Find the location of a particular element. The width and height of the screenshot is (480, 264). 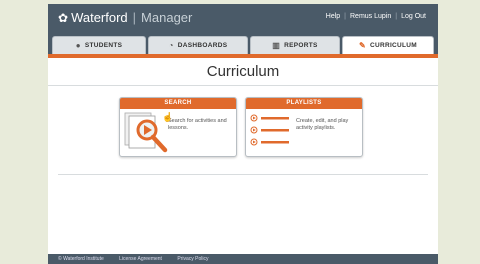

tab-curriculum: ✎ CURRICULUM is located at coordinates (388, 45).